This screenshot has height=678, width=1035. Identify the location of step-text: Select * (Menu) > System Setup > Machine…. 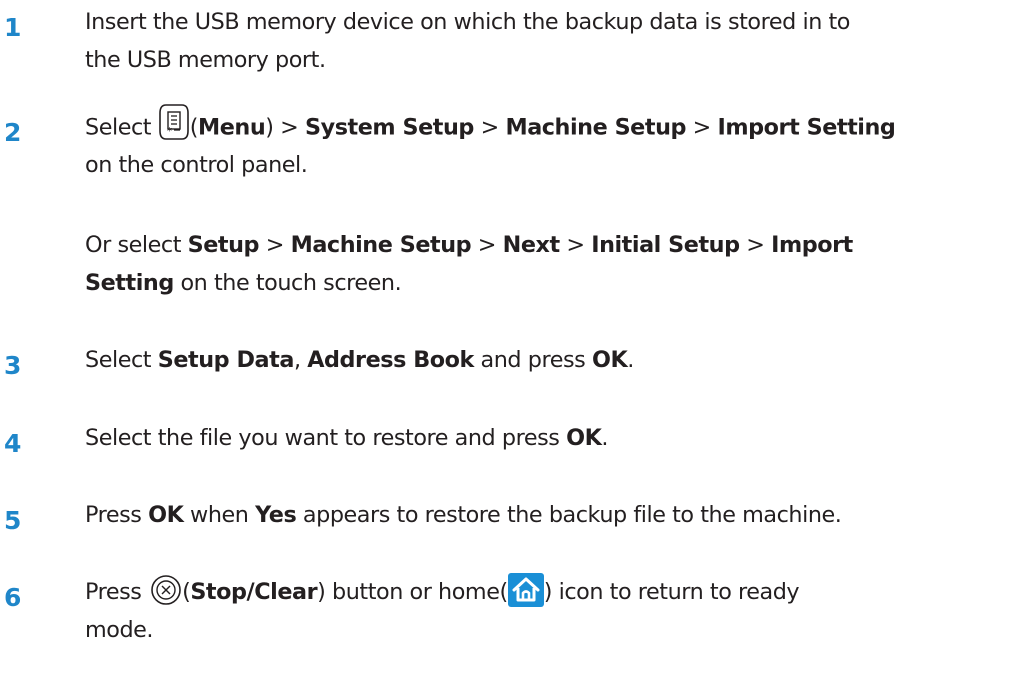
(560, 144).